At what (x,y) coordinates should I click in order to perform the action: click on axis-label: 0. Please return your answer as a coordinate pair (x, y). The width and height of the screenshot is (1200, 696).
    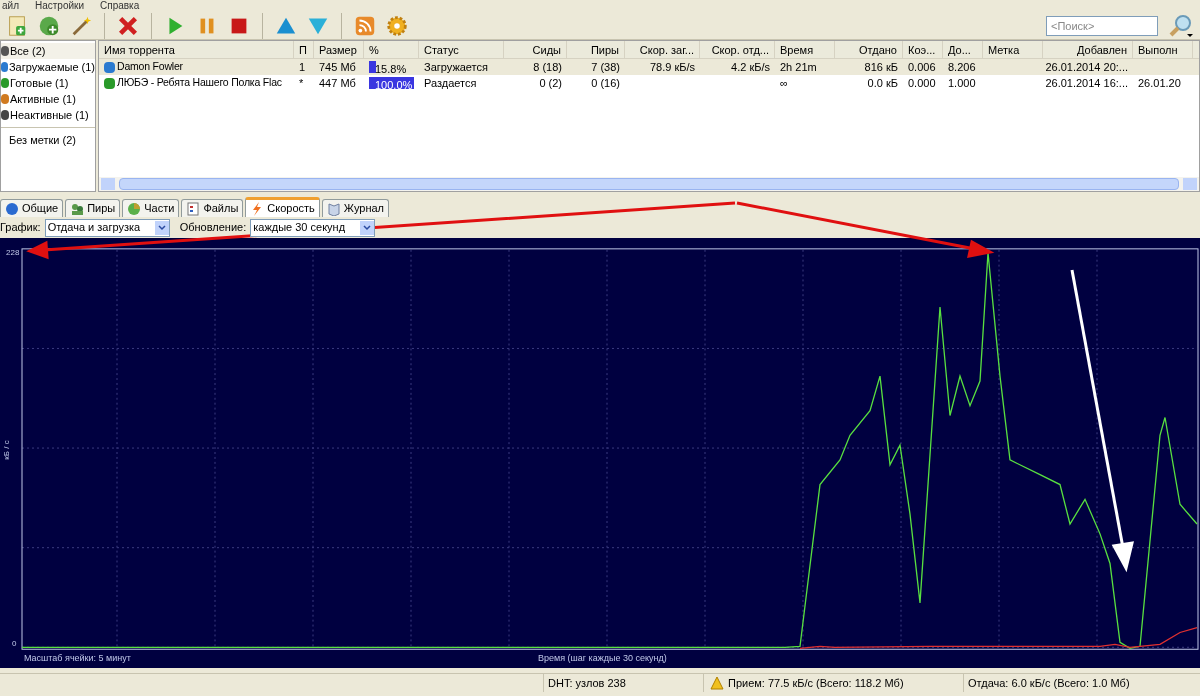
    Looking at the image, I should click on (14, 644).